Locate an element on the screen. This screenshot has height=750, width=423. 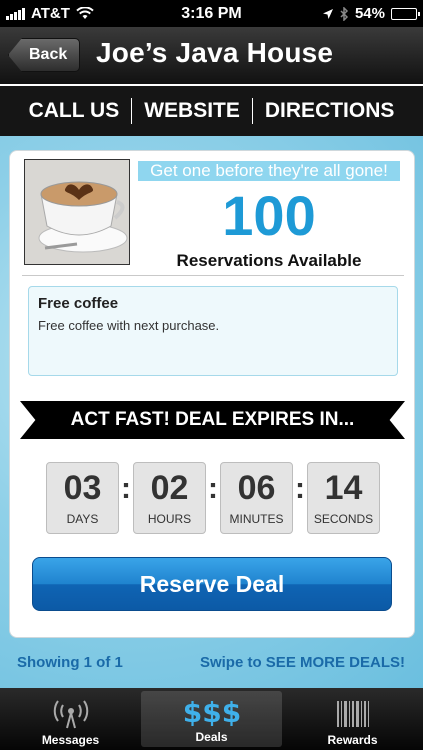
days-label: DAYS is located at coordinates (82, 519).